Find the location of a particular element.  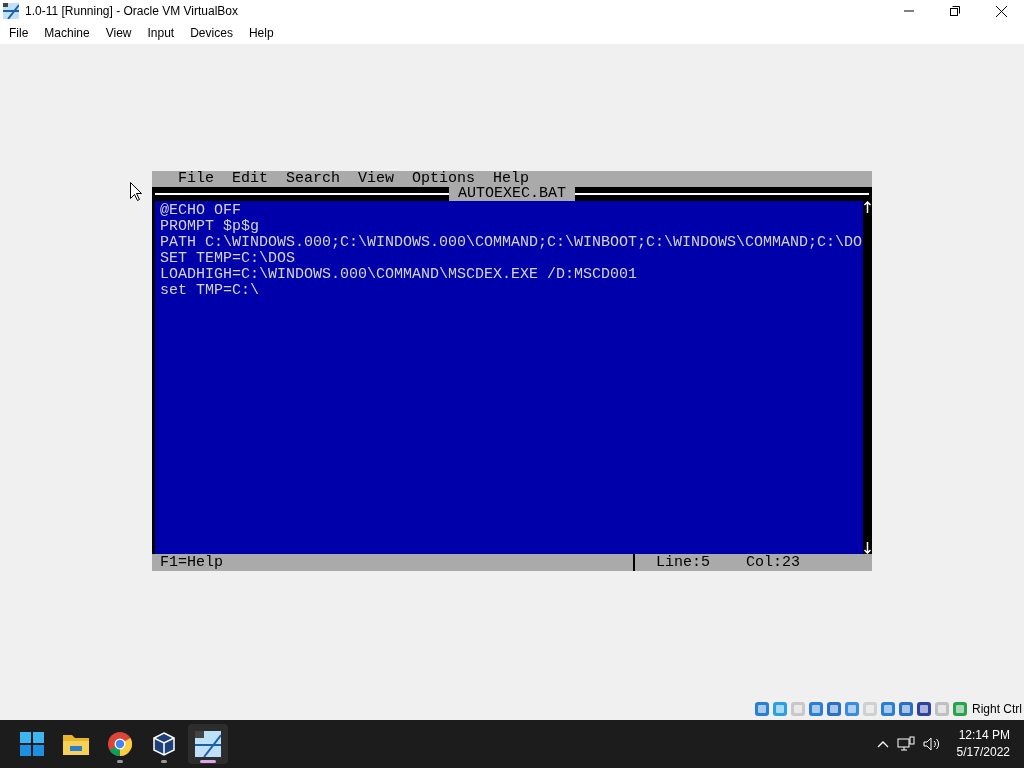

chevron-up-icon is located at coordinates (882, 744).